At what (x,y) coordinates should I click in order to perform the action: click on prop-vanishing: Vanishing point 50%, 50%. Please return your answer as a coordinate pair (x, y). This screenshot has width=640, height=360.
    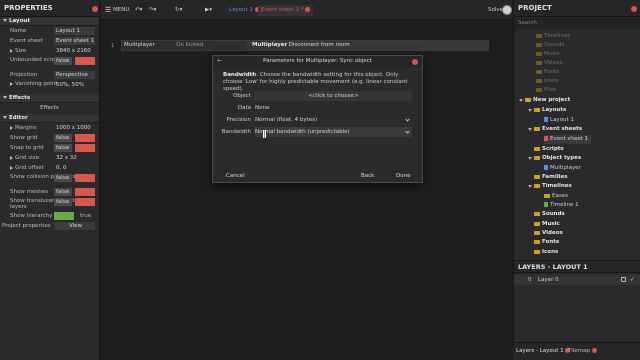
    Looking at the image, I should click on (49, 87).